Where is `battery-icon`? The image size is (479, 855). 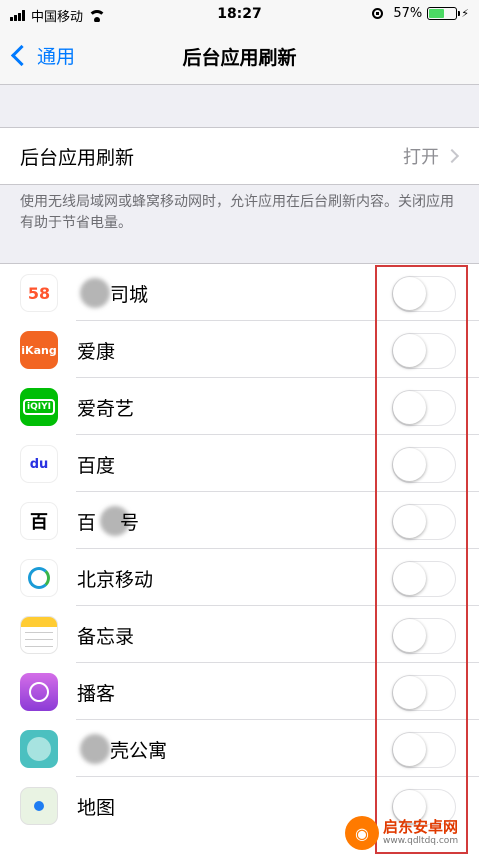
battery-icon is located at coordinates (444, 13).